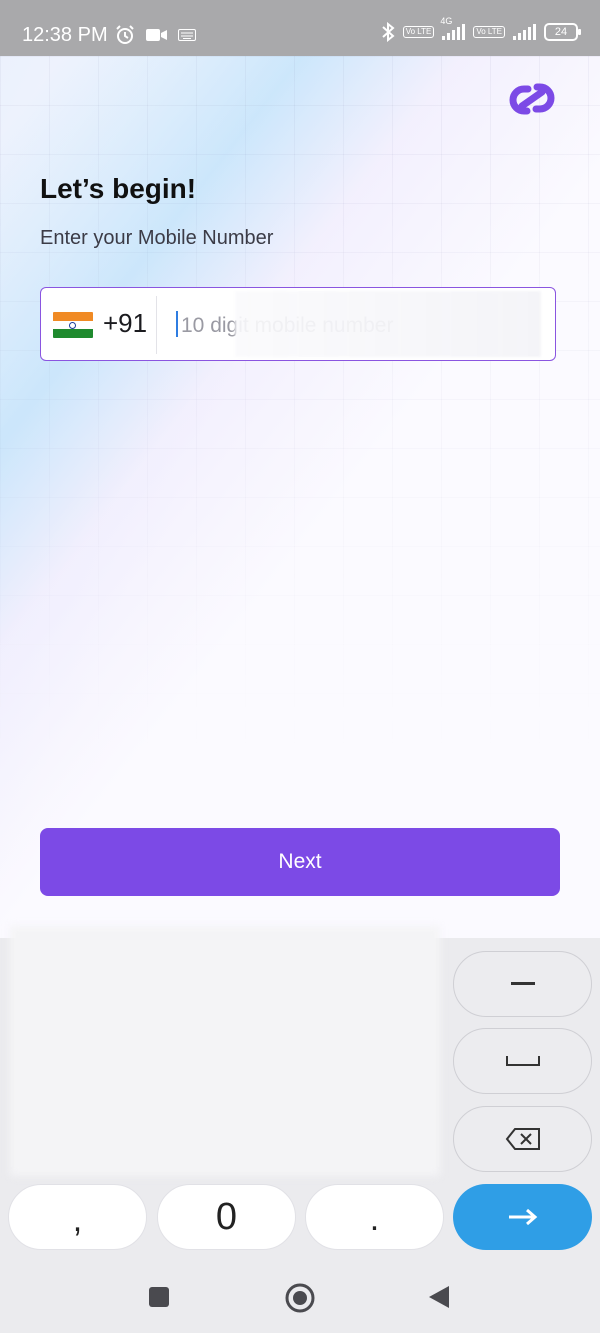  What do you see at coordinates (156, 325) in the screenshot?
I see `divider` at bounding box center [156, 325].